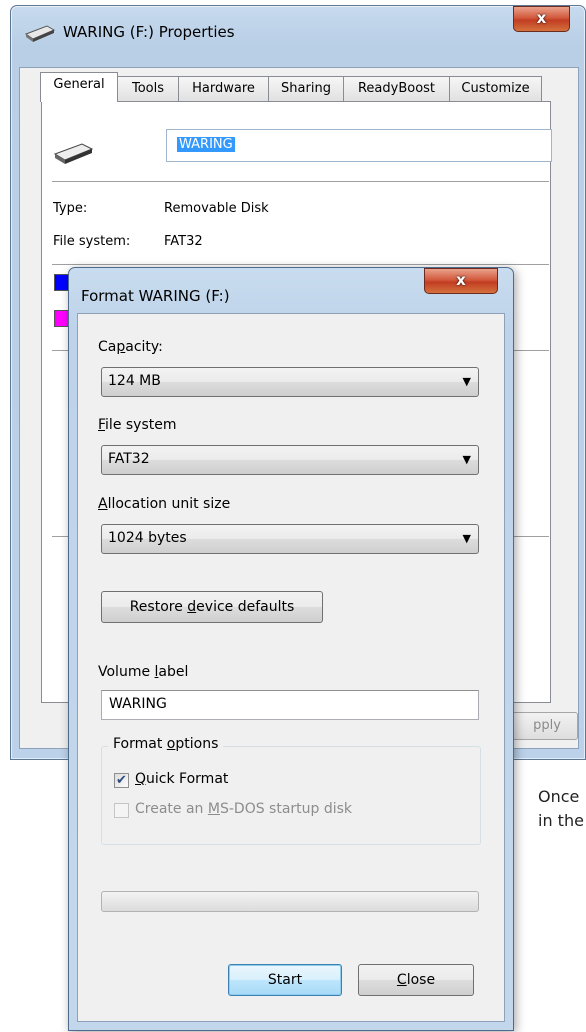 This screenshot has height=1032, width=586. I want to click on allocation-unit-label: Allocation unit size, so click(164, 504).